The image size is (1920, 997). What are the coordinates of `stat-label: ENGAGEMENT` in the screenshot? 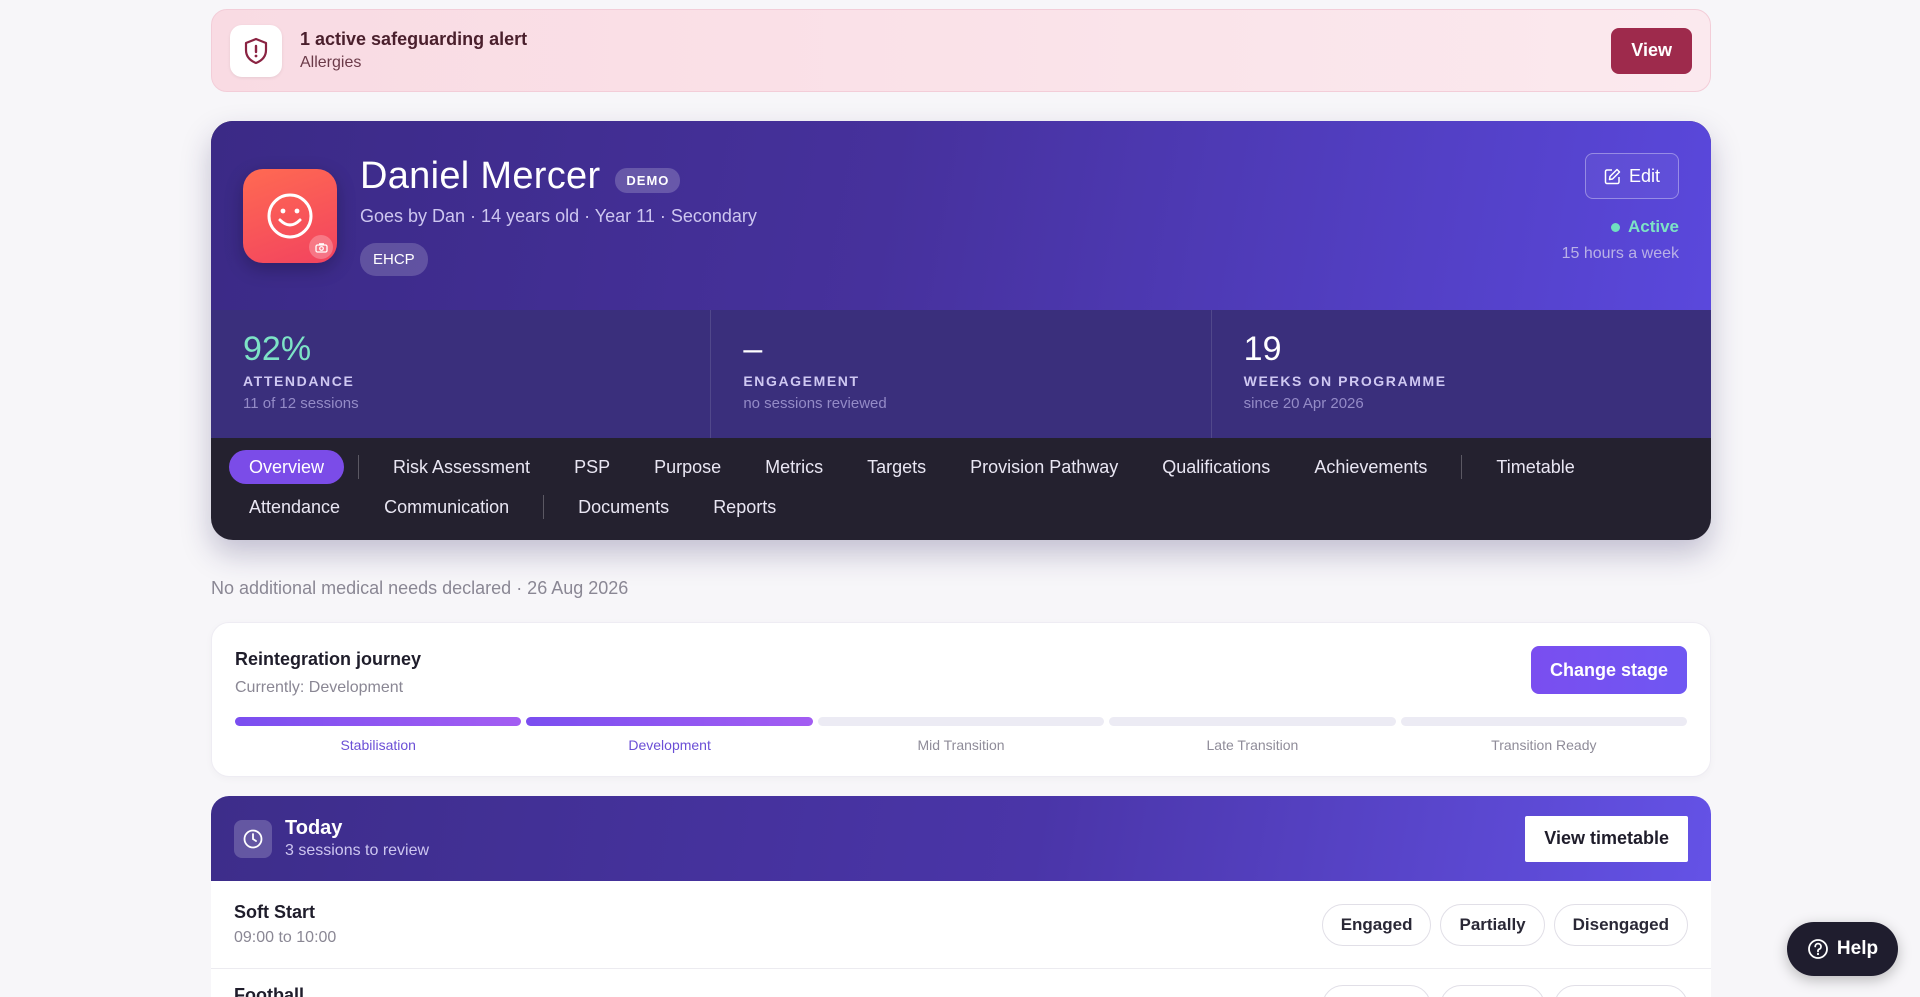 It's located at (801, 381).